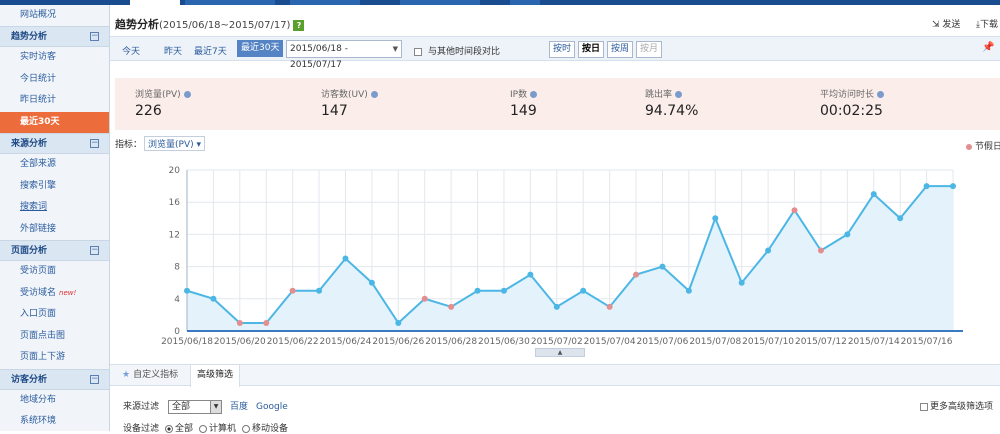  What do you see at coordinates (158, 95) in the screenshot?
I see `kpi-label-text: 浏览量(PV)` at bounding box center [158, 95].